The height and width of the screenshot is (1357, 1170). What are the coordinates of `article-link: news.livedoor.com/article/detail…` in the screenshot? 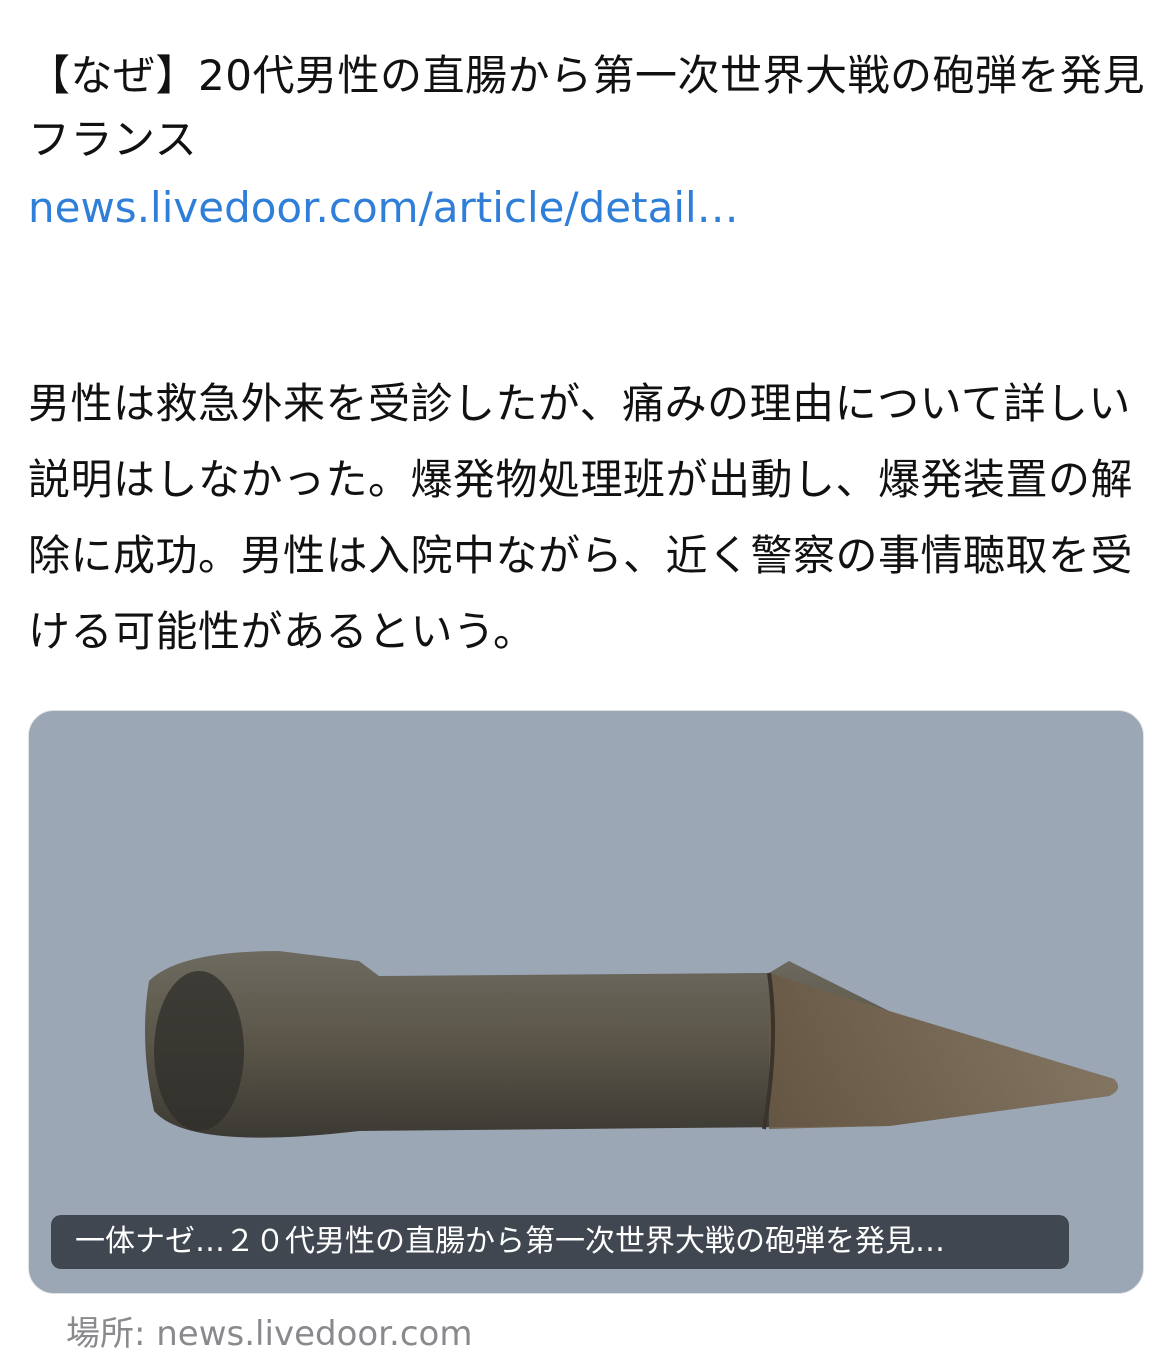 It's located at (588, 208).